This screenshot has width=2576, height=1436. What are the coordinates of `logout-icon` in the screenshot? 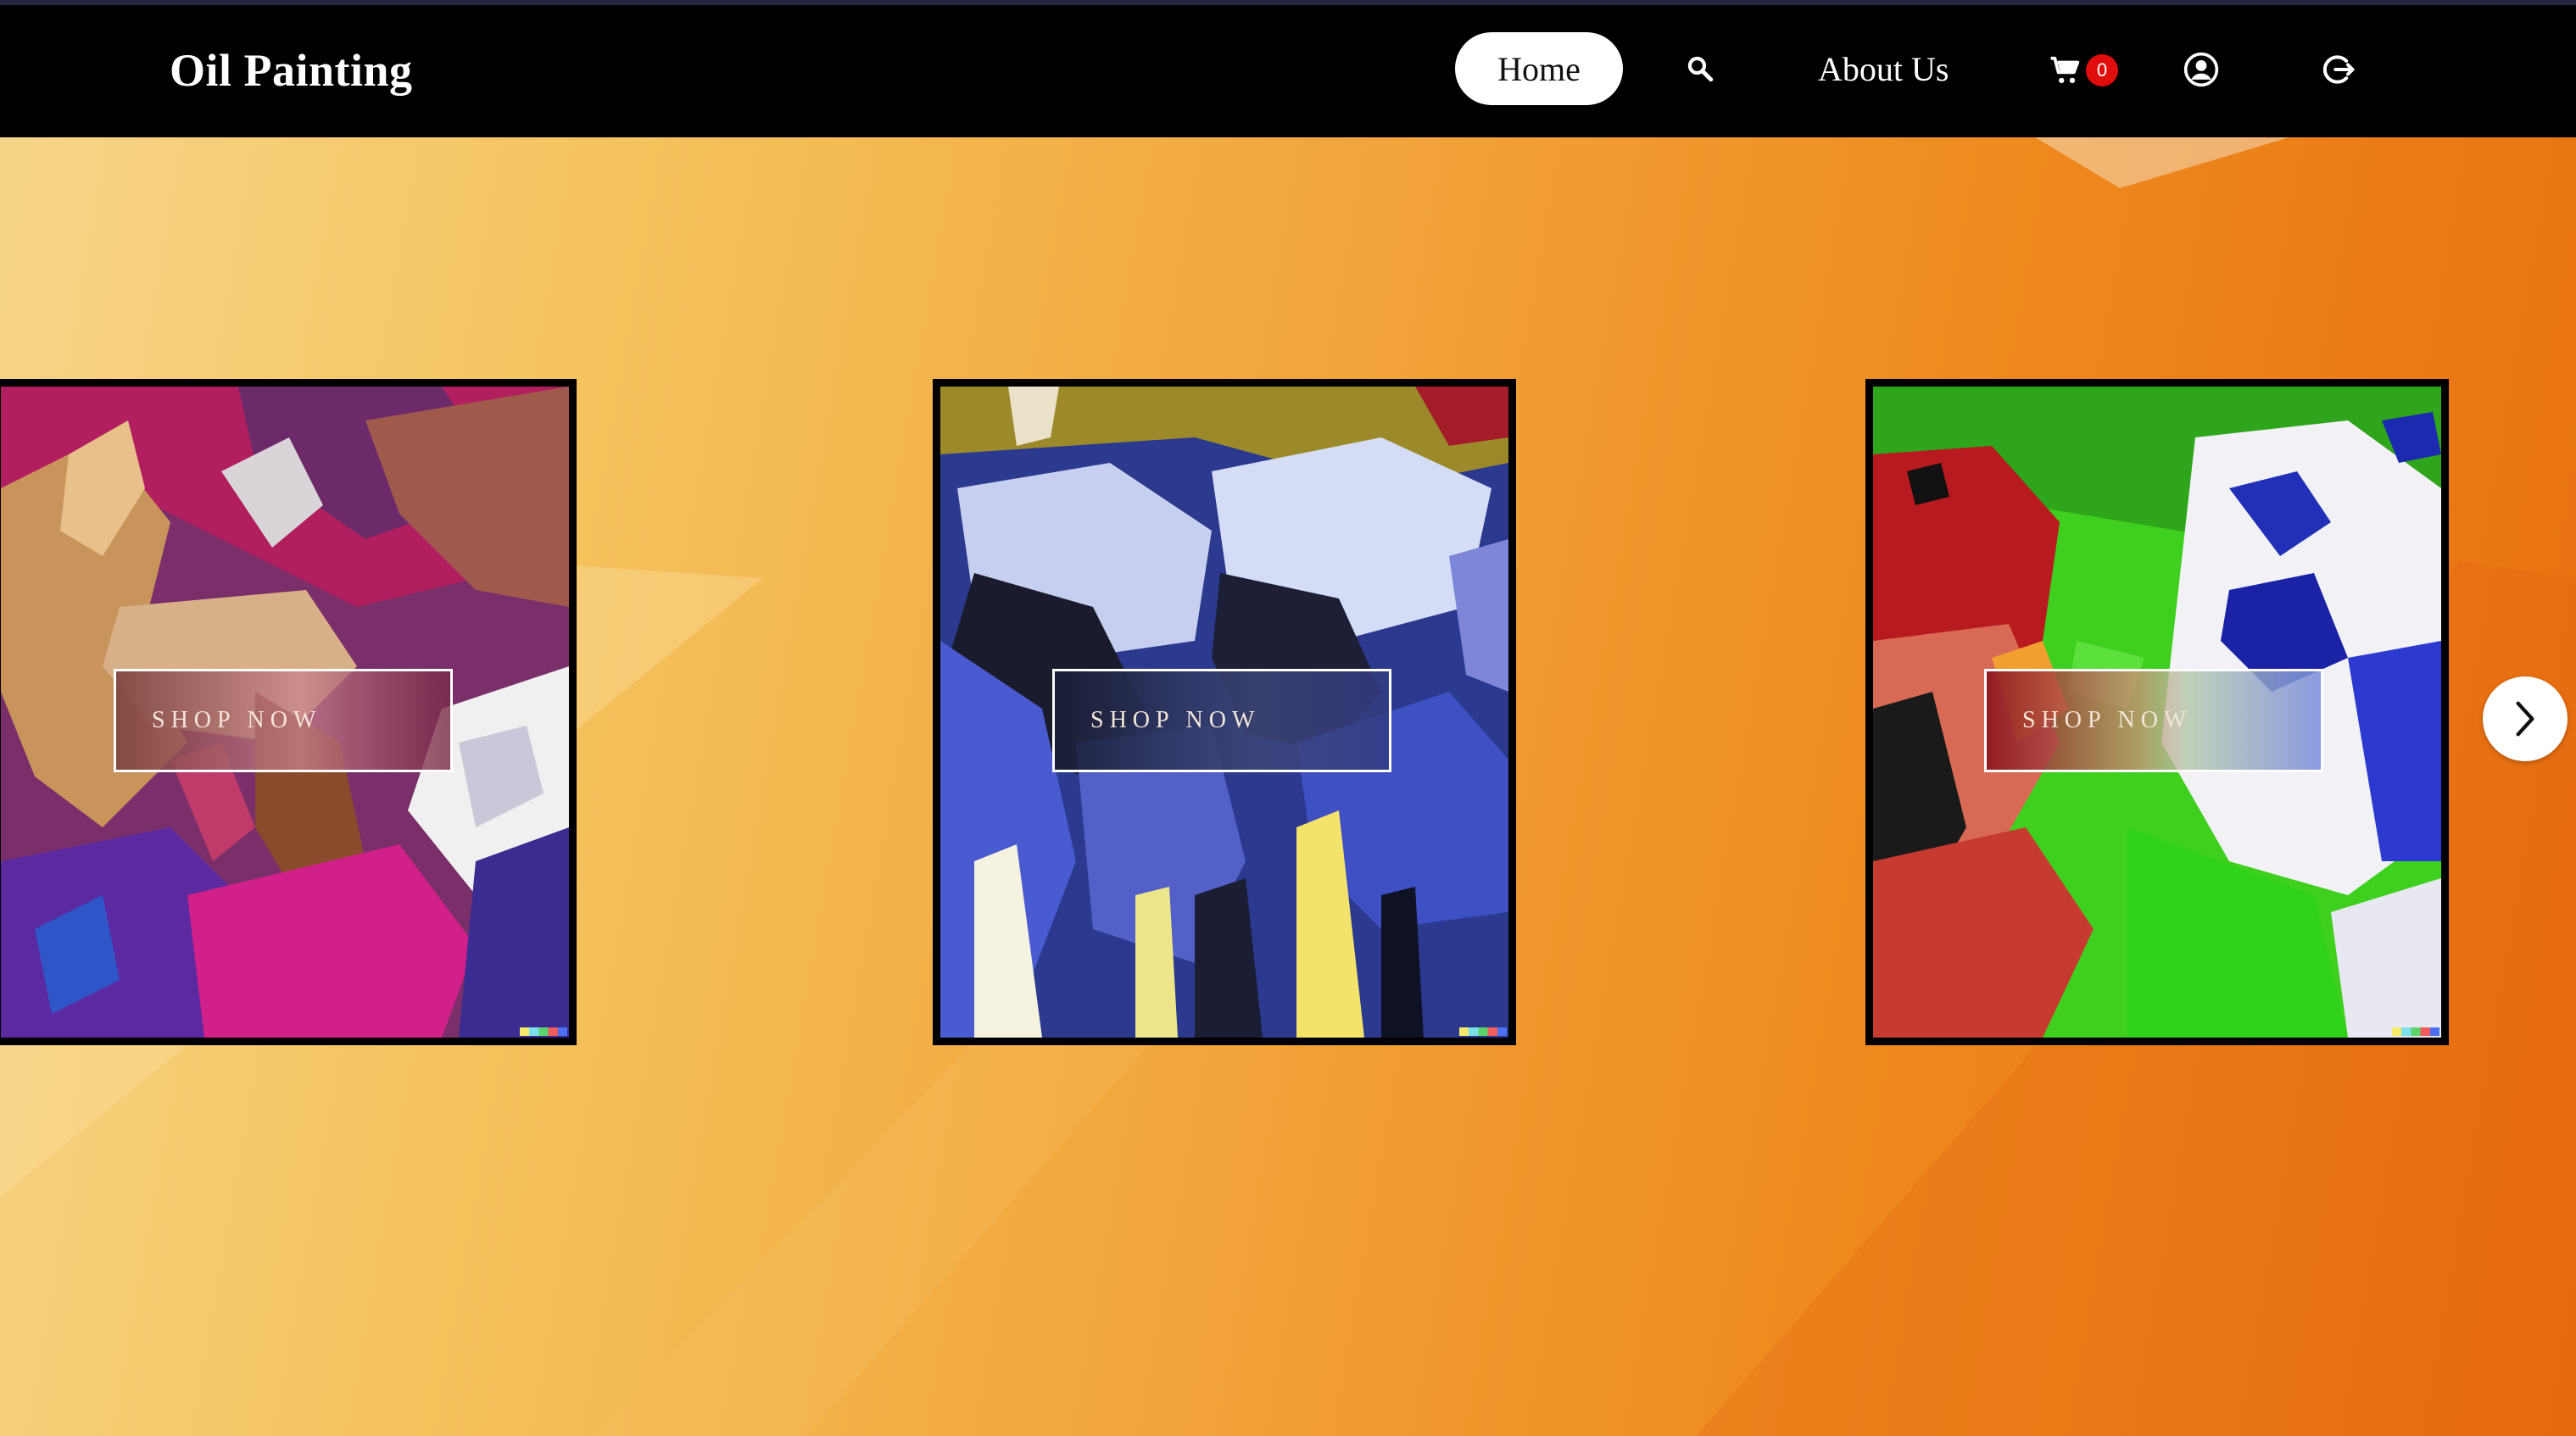 It's located at (2338, 71).